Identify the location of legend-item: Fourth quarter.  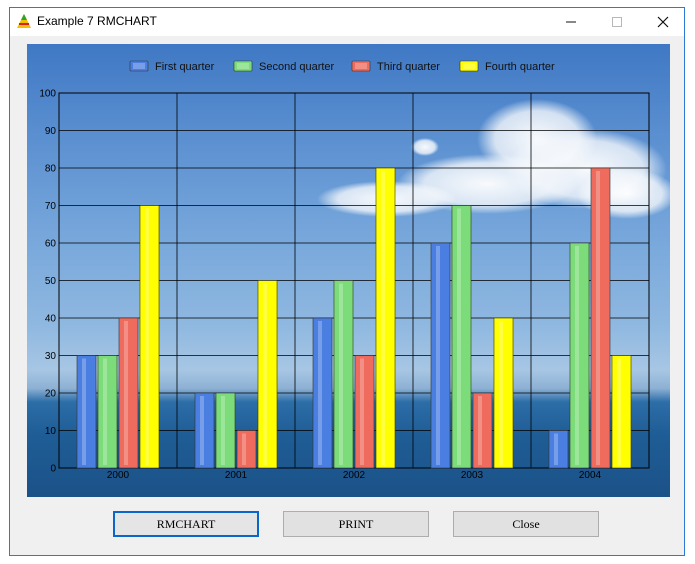
(507, 66).